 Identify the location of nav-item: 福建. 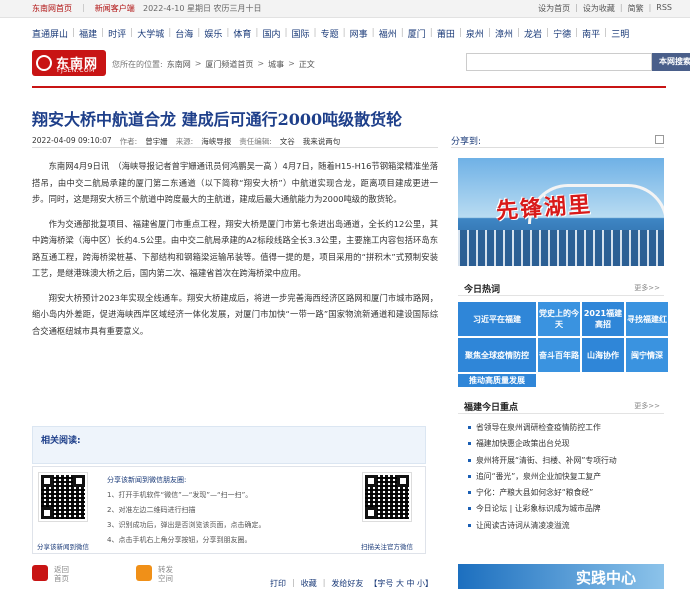
(88, 33).